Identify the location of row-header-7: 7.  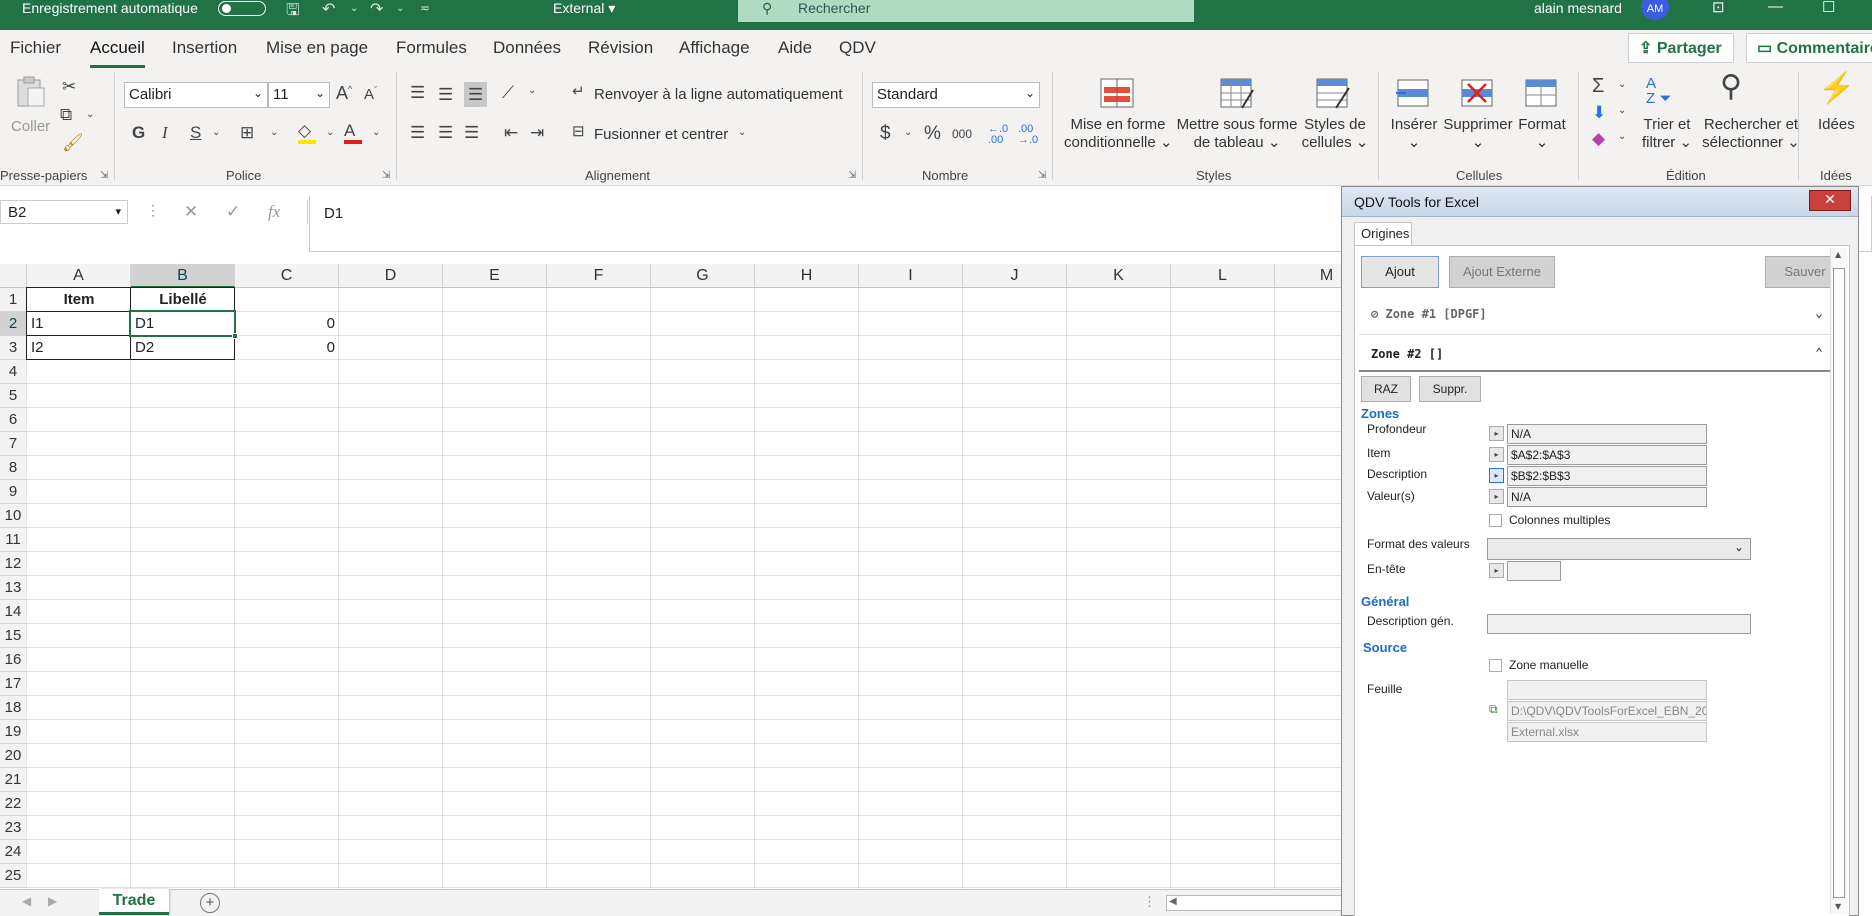
(13, 444).